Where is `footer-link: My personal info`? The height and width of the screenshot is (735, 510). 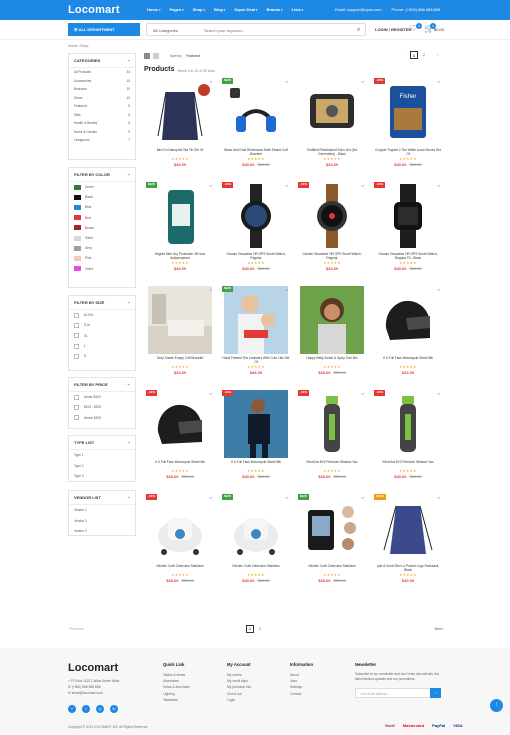
footer-link: My personal info is located at coordinates (239, 687).